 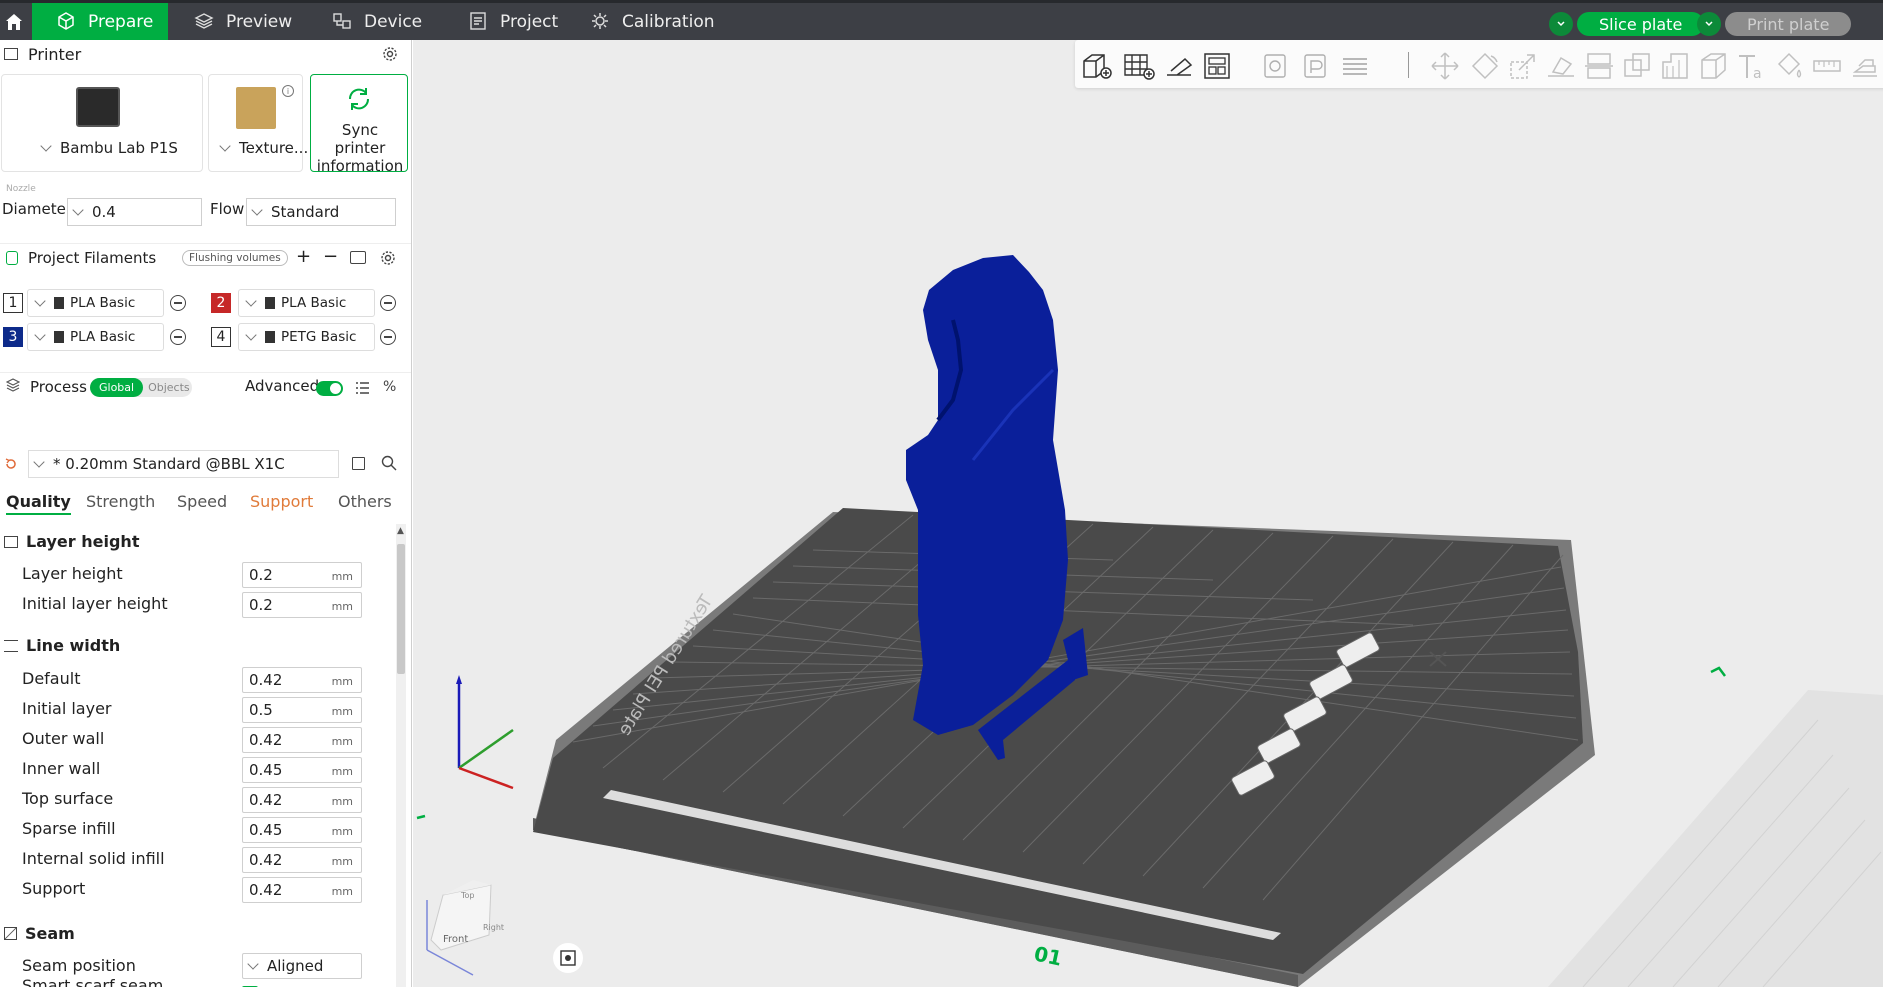 I want to click on printer-name: Bambu Lab P1S, so click(x=119, y=148).